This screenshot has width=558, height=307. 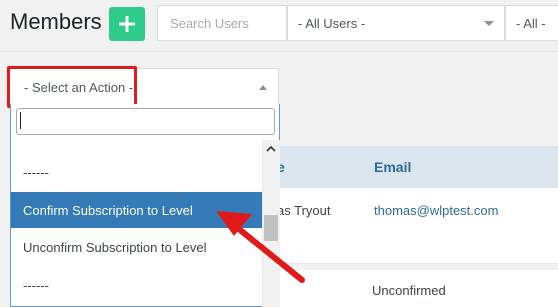 I want to click on column-header-email: Email, so click(x=392, y=167).